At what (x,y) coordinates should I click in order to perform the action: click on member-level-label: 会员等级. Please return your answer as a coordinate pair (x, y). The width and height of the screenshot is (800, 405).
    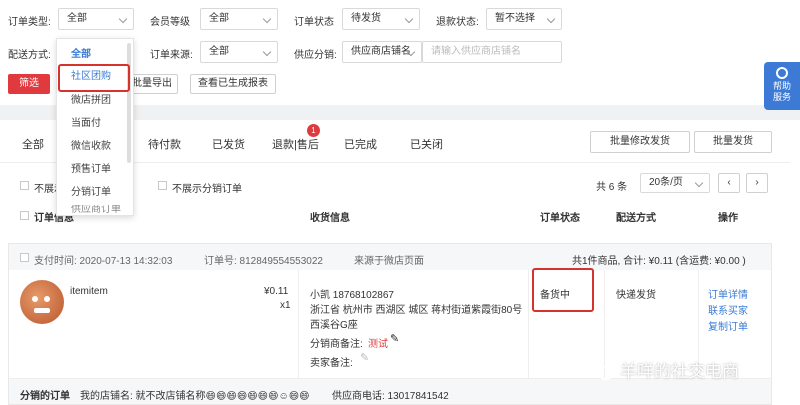
    Looking at the image, I should click on (170, 22).